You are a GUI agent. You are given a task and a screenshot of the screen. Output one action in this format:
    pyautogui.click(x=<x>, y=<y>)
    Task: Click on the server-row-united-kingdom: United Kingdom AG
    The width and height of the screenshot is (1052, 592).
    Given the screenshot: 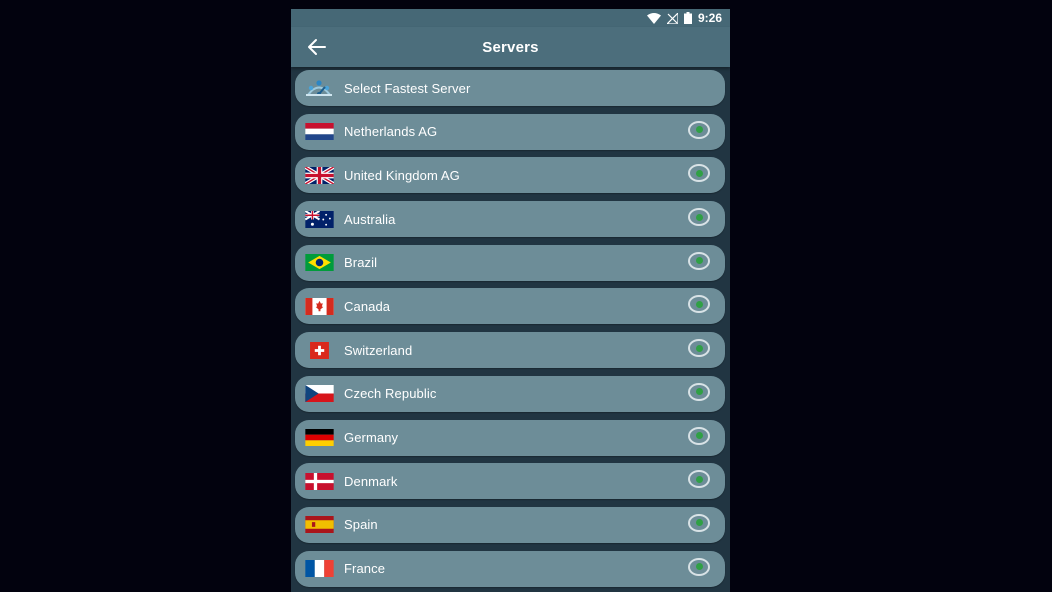 What is the action you would take?
    pyautogui.click(x=510, y=175)
    